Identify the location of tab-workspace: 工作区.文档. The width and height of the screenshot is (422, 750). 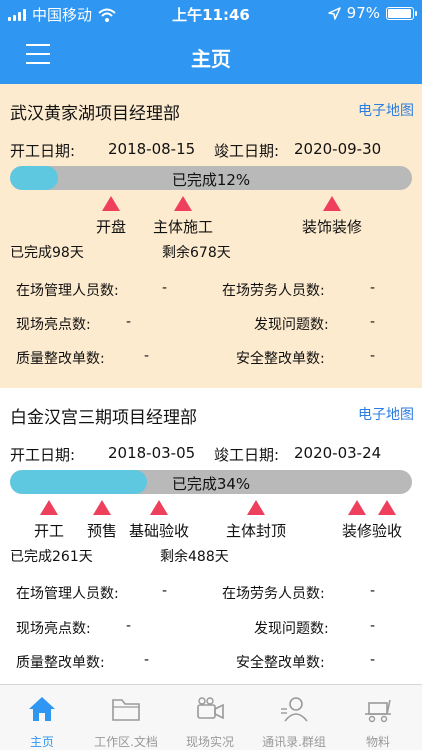
(126, 717).